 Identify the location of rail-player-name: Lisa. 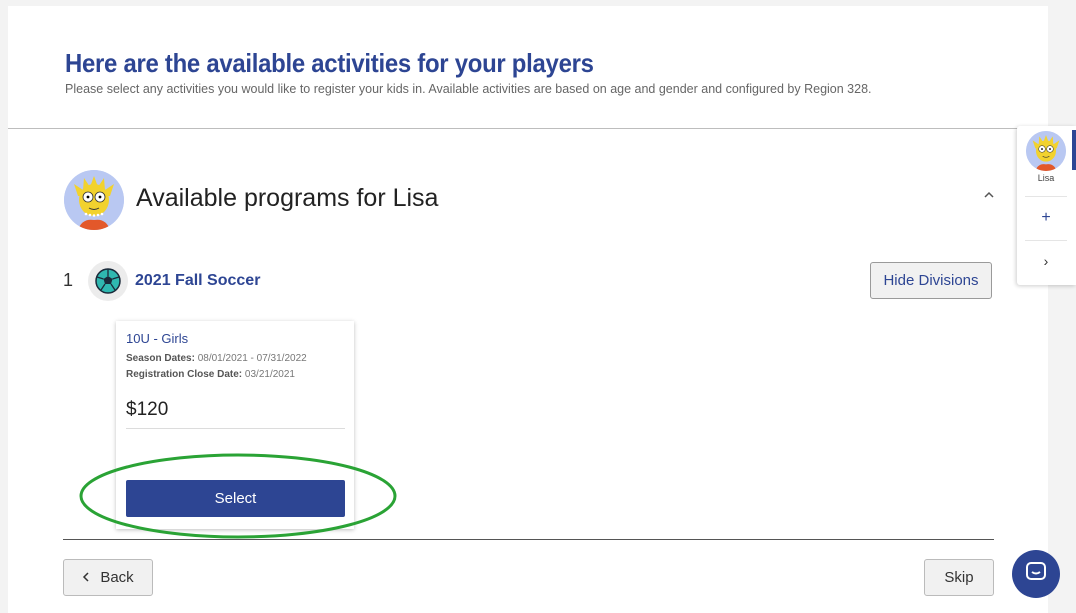
(1046, 178).